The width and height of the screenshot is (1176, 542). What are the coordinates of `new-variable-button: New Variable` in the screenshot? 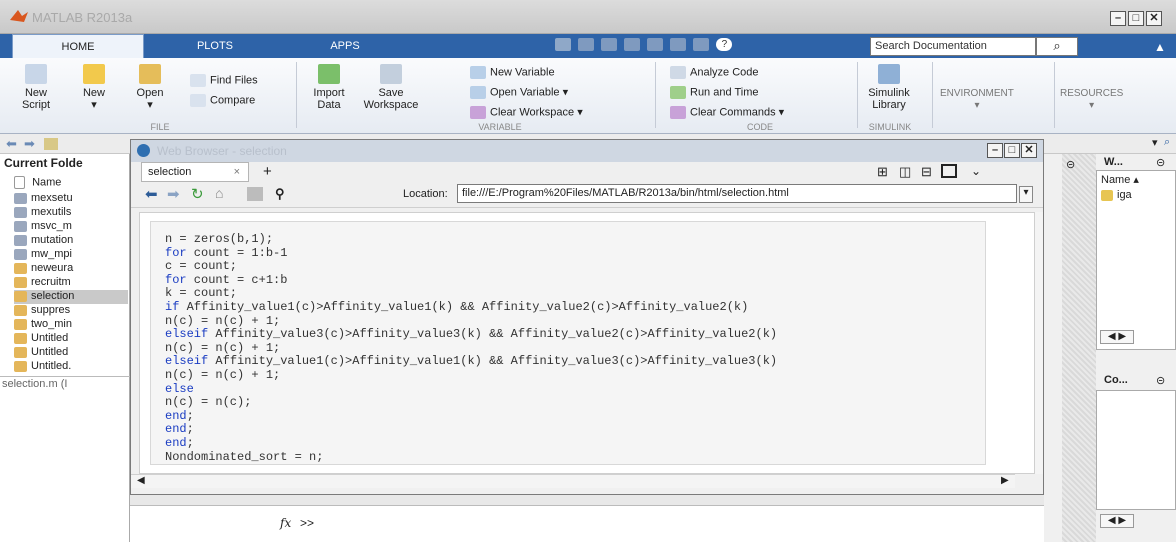 It's located at (512, 72).